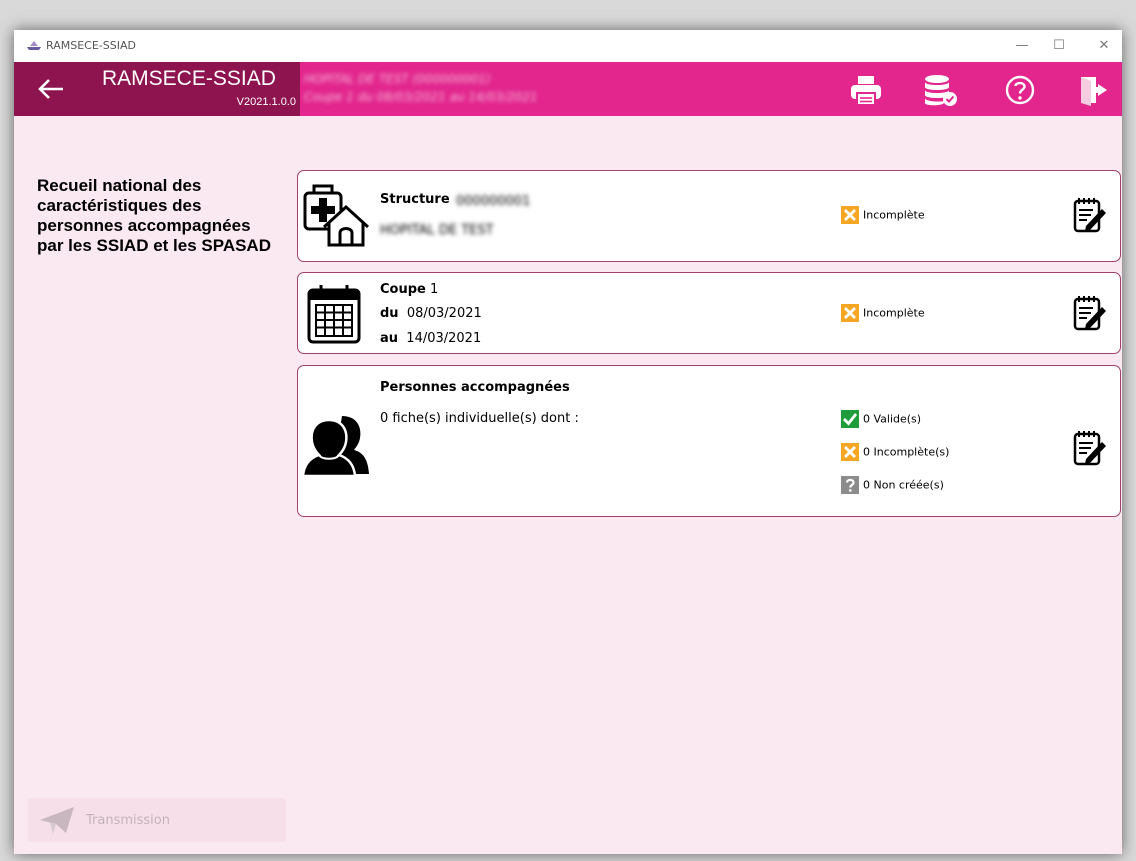  What do you see at coordinates (266, 102) in the screenshot?
I see `app-version: V2021.1.0.0` at bounding box center [266, 102].